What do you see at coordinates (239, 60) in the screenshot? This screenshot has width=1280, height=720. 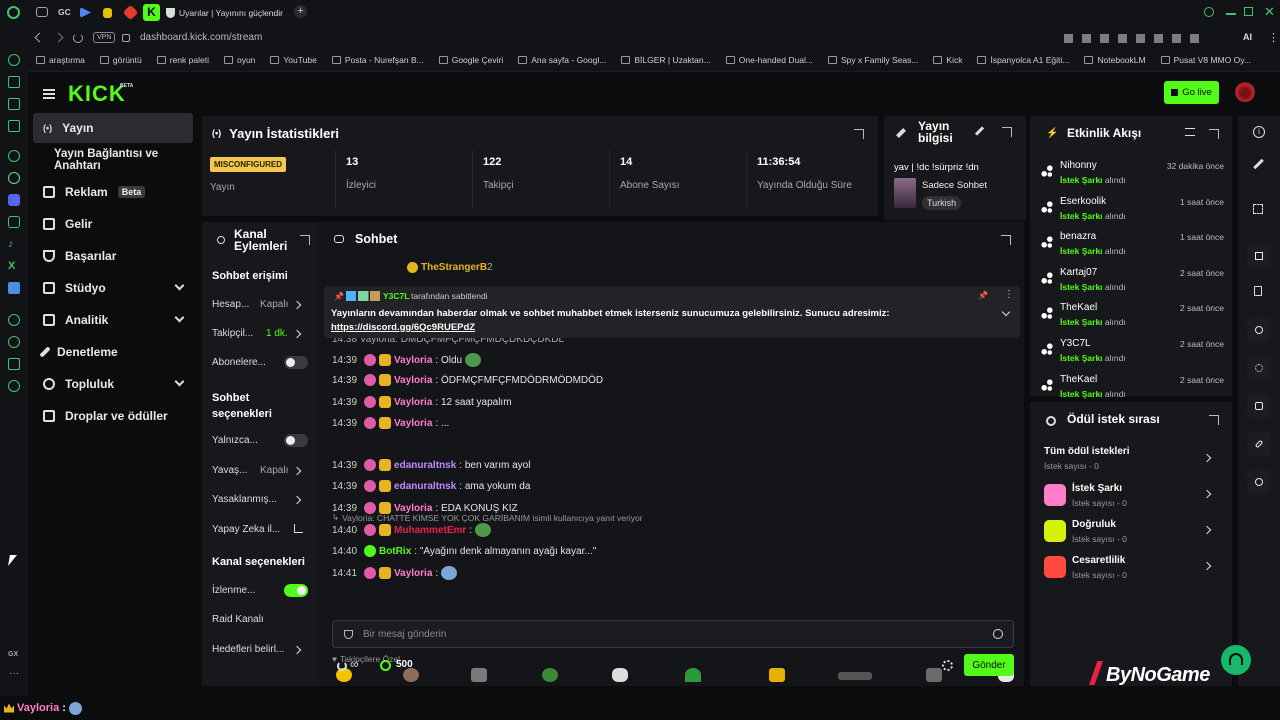 I see `bookmark-item: oyun` at bounding box center [239, 60].